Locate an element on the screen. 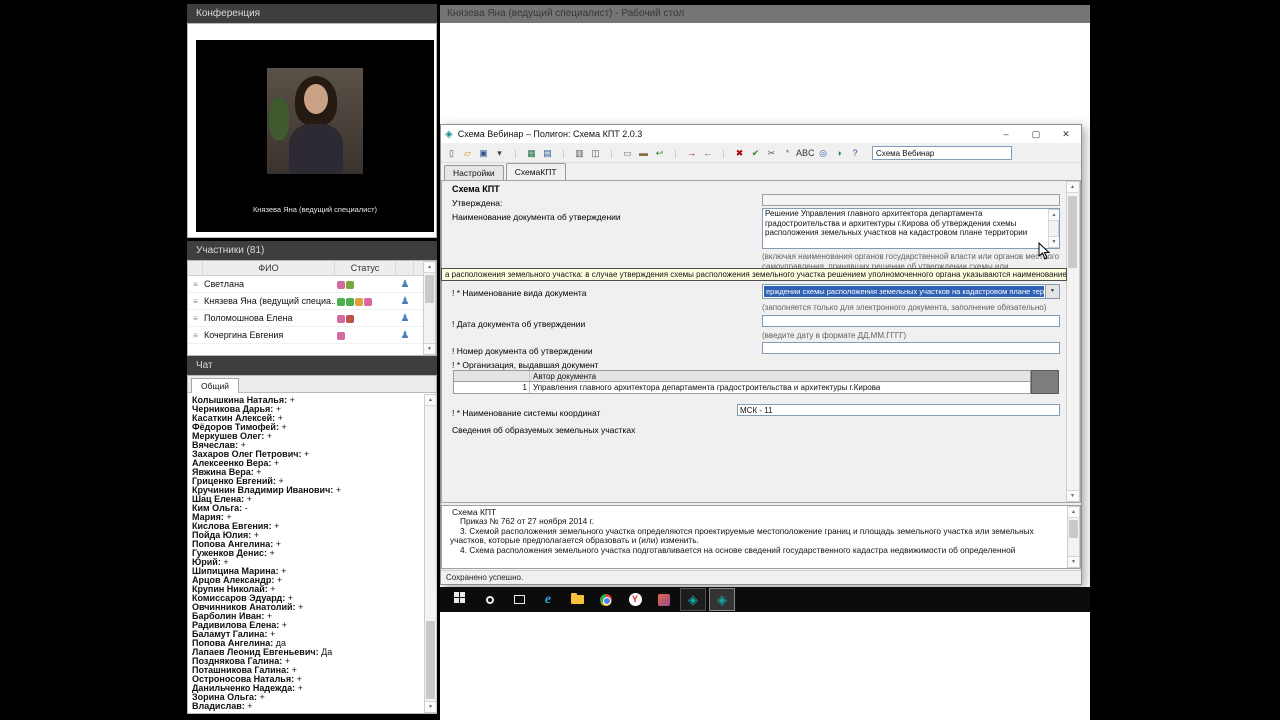 The width and height of the screenshot is (1280, 720). chat-message: Баламут Галина: + is located at coordinates (234, 634).